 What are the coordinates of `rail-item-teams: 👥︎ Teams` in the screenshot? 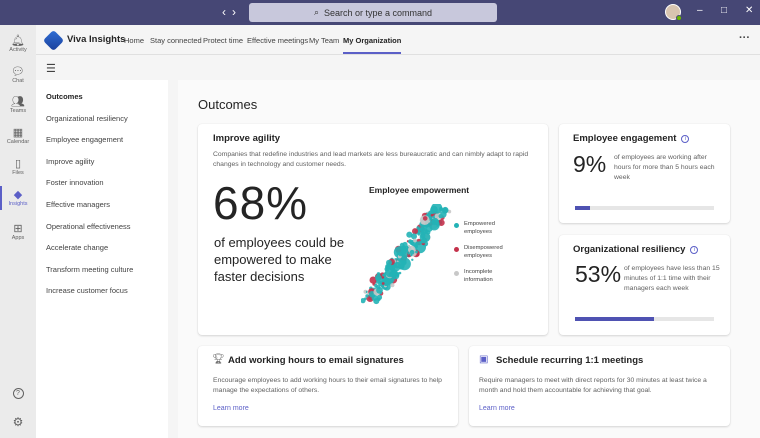 It's located at (18, 105).